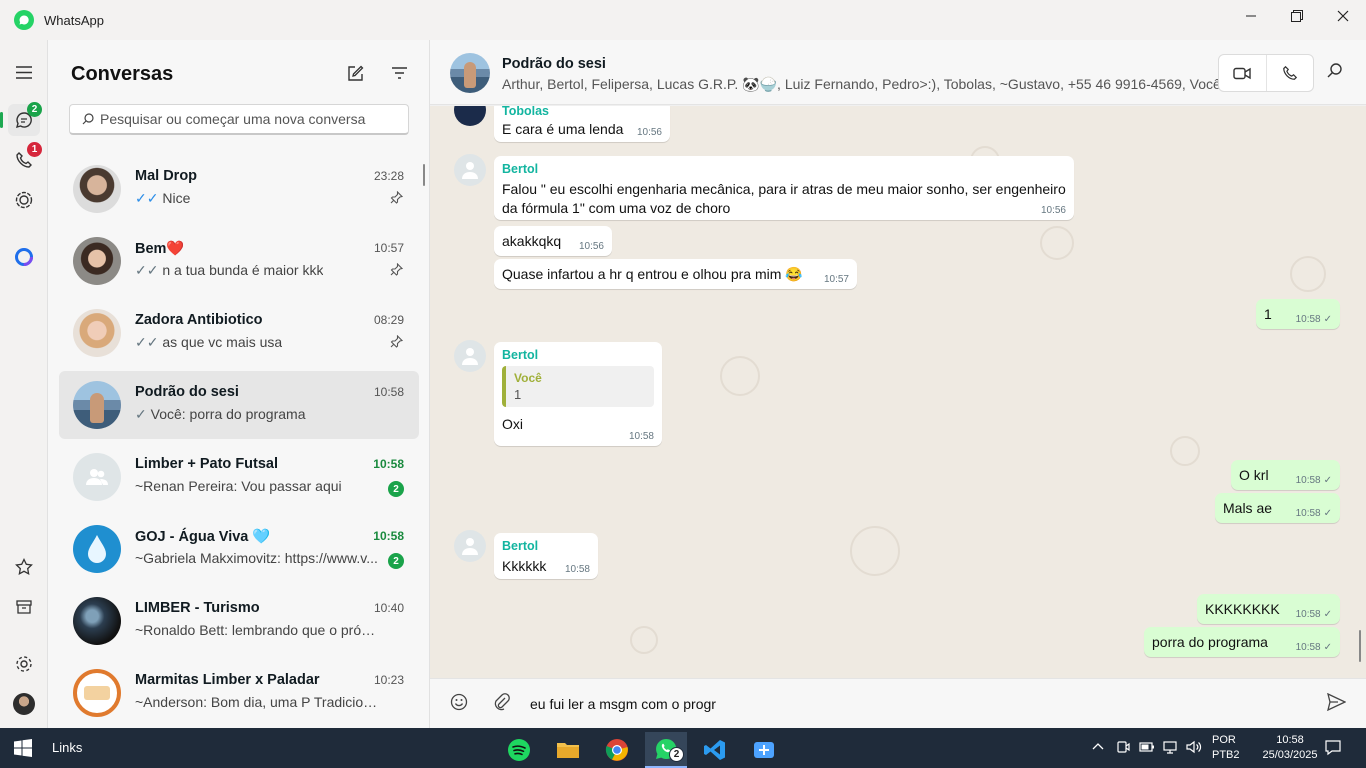 The height and width of the screenshot is (768, 1366). I want to click on volume-icon, so click(1194, 748).